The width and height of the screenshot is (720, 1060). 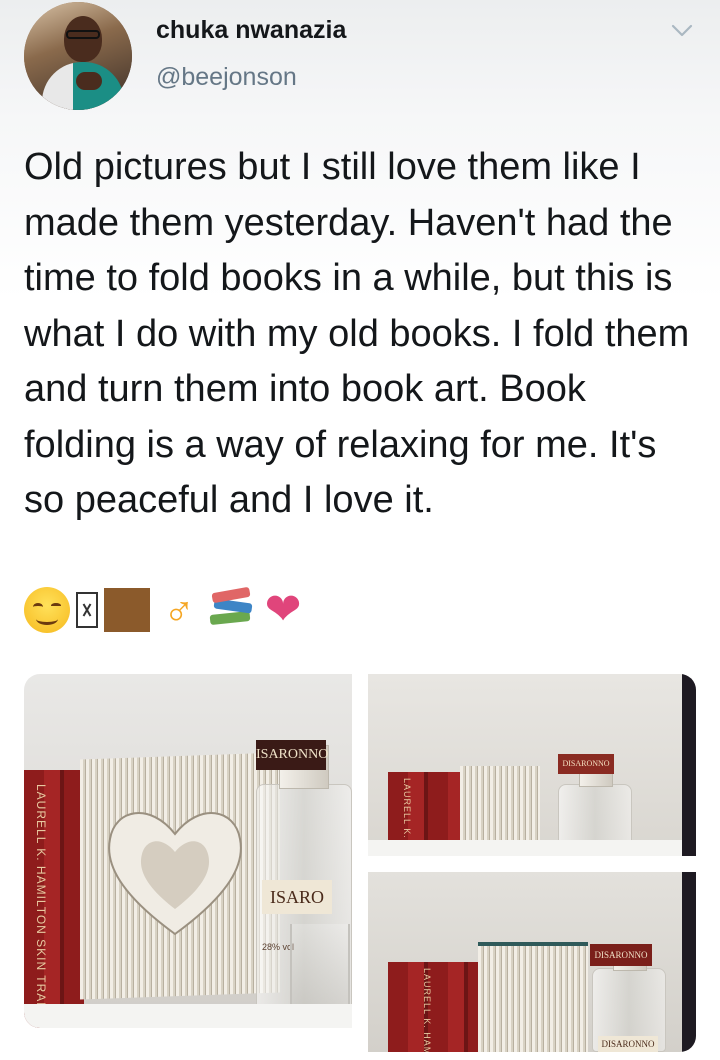 What do you see at coordinates (682, 30) in the screenshot?
I see `chevron-down-icon` at bounding box center [682, 30].